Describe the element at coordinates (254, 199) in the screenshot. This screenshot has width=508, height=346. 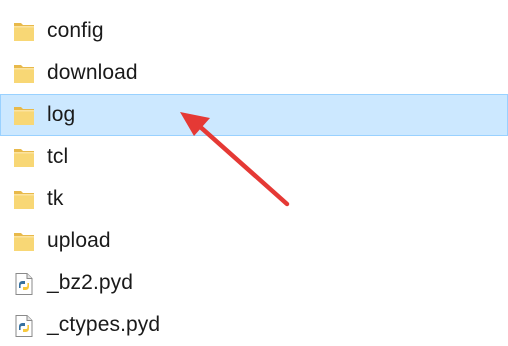
I see `file-row-tk: tk` at that location.